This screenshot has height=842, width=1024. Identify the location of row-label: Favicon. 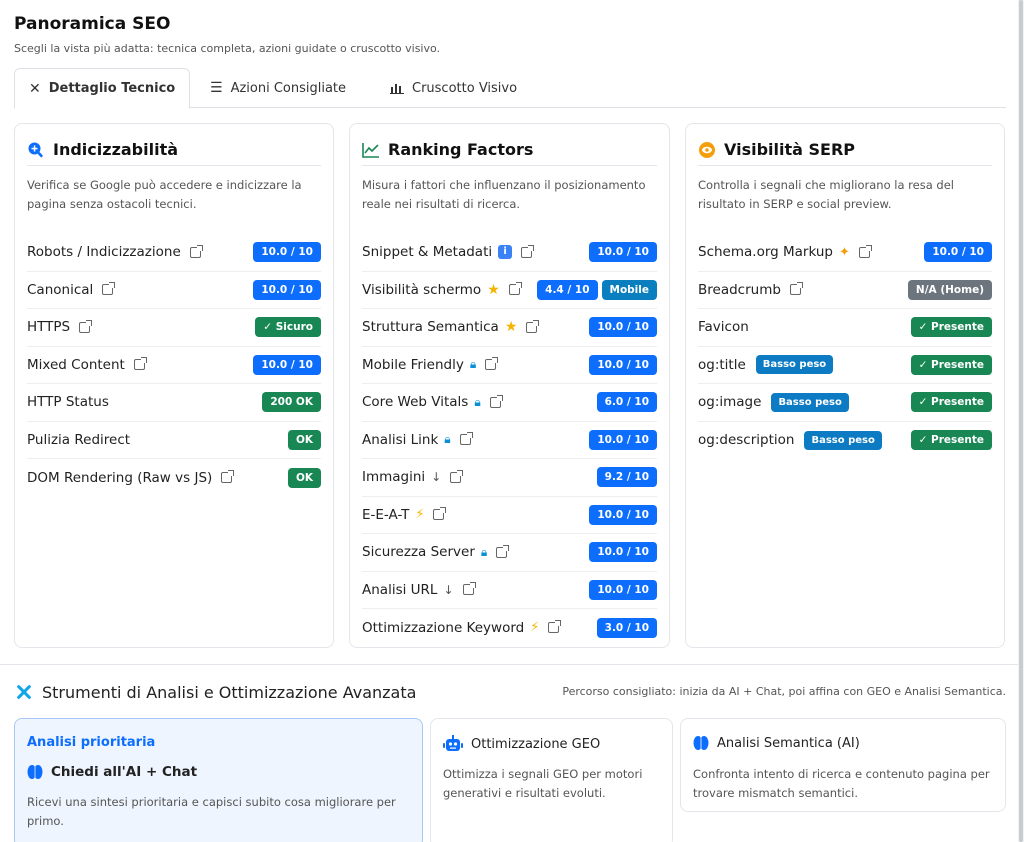
(723, 327).